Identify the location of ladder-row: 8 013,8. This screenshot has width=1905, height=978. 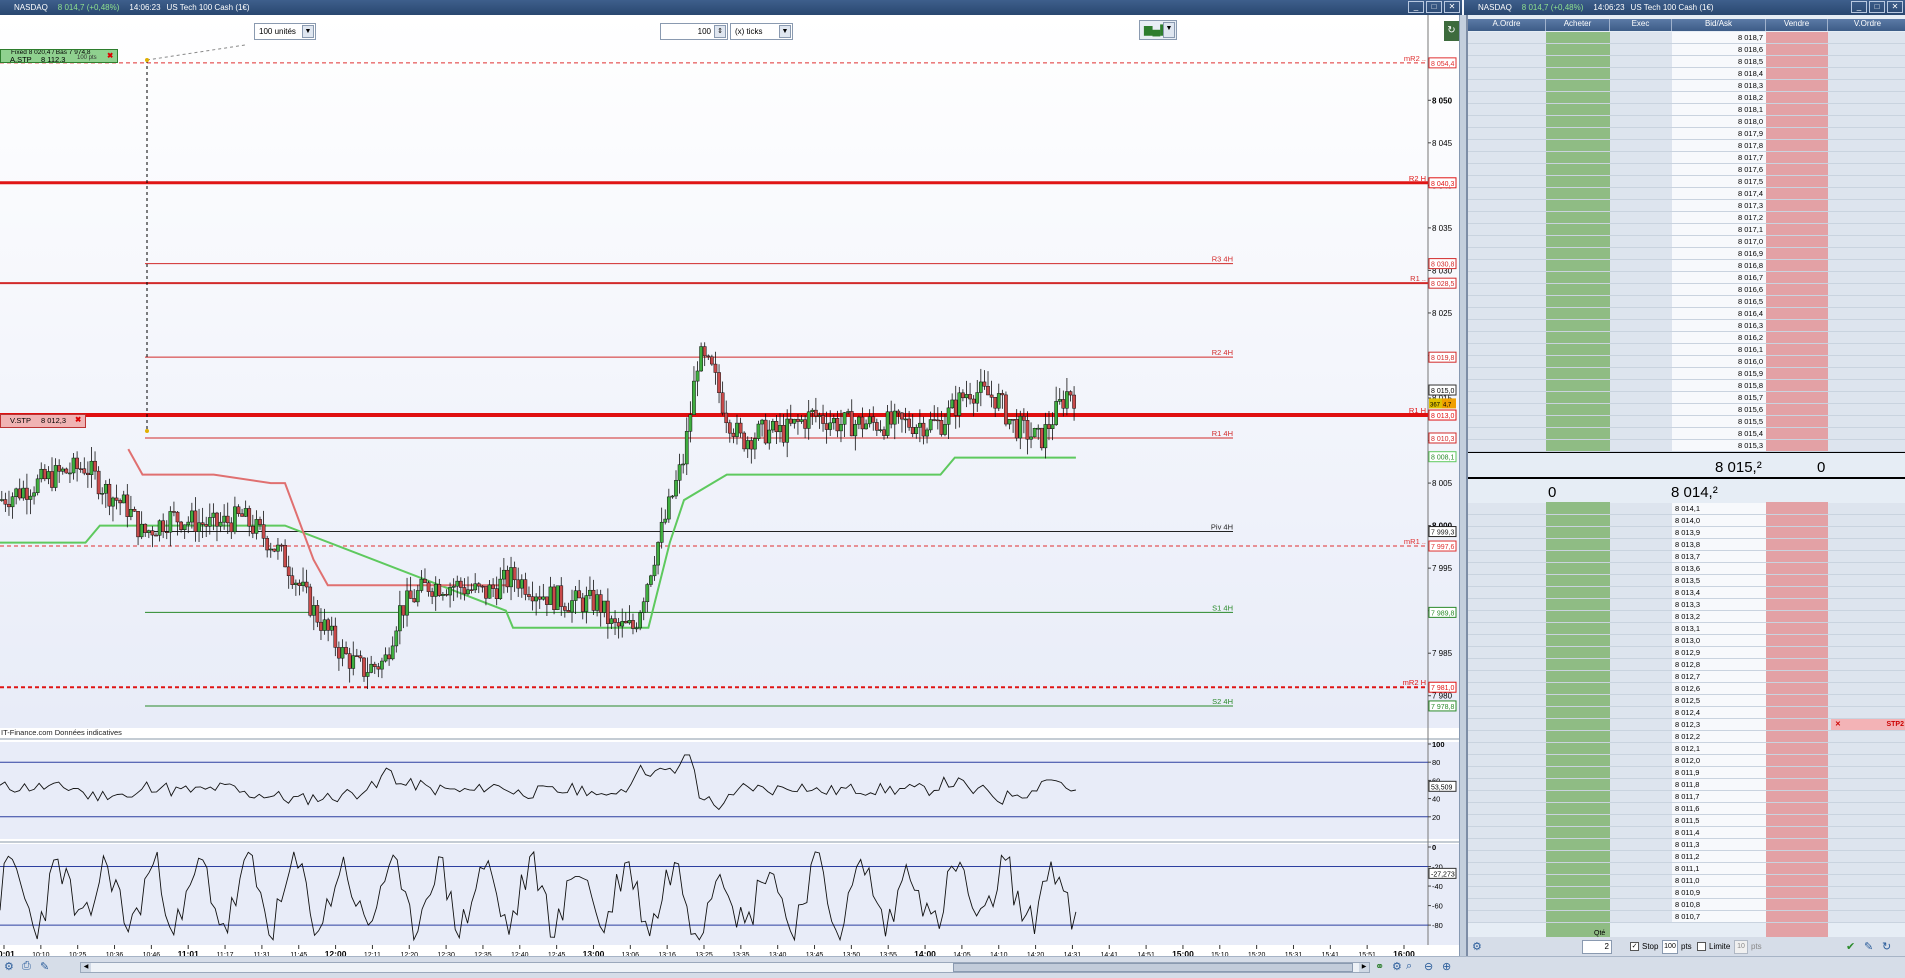
(1686, 545).